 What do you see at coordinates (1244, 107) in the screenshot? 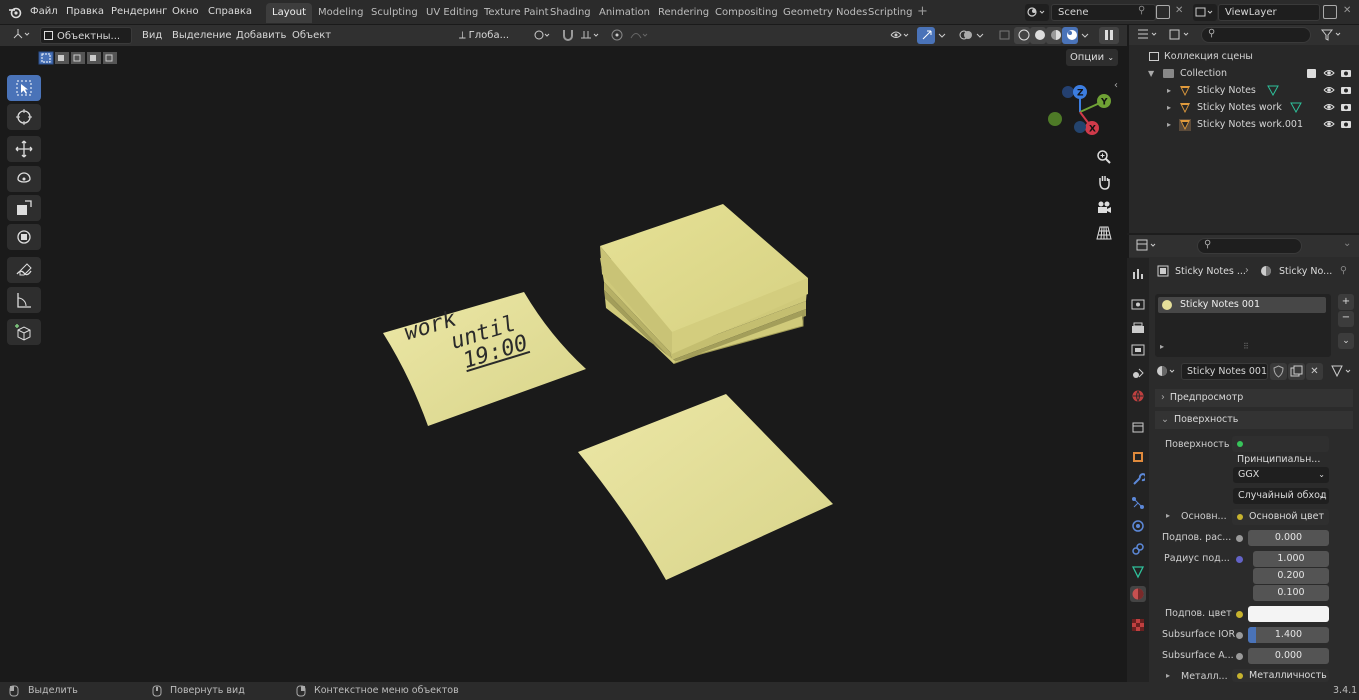
I see `outliner-item-sticky-notes-work: ▸ Sticky Notes work` at bounding box center [1244, 107].